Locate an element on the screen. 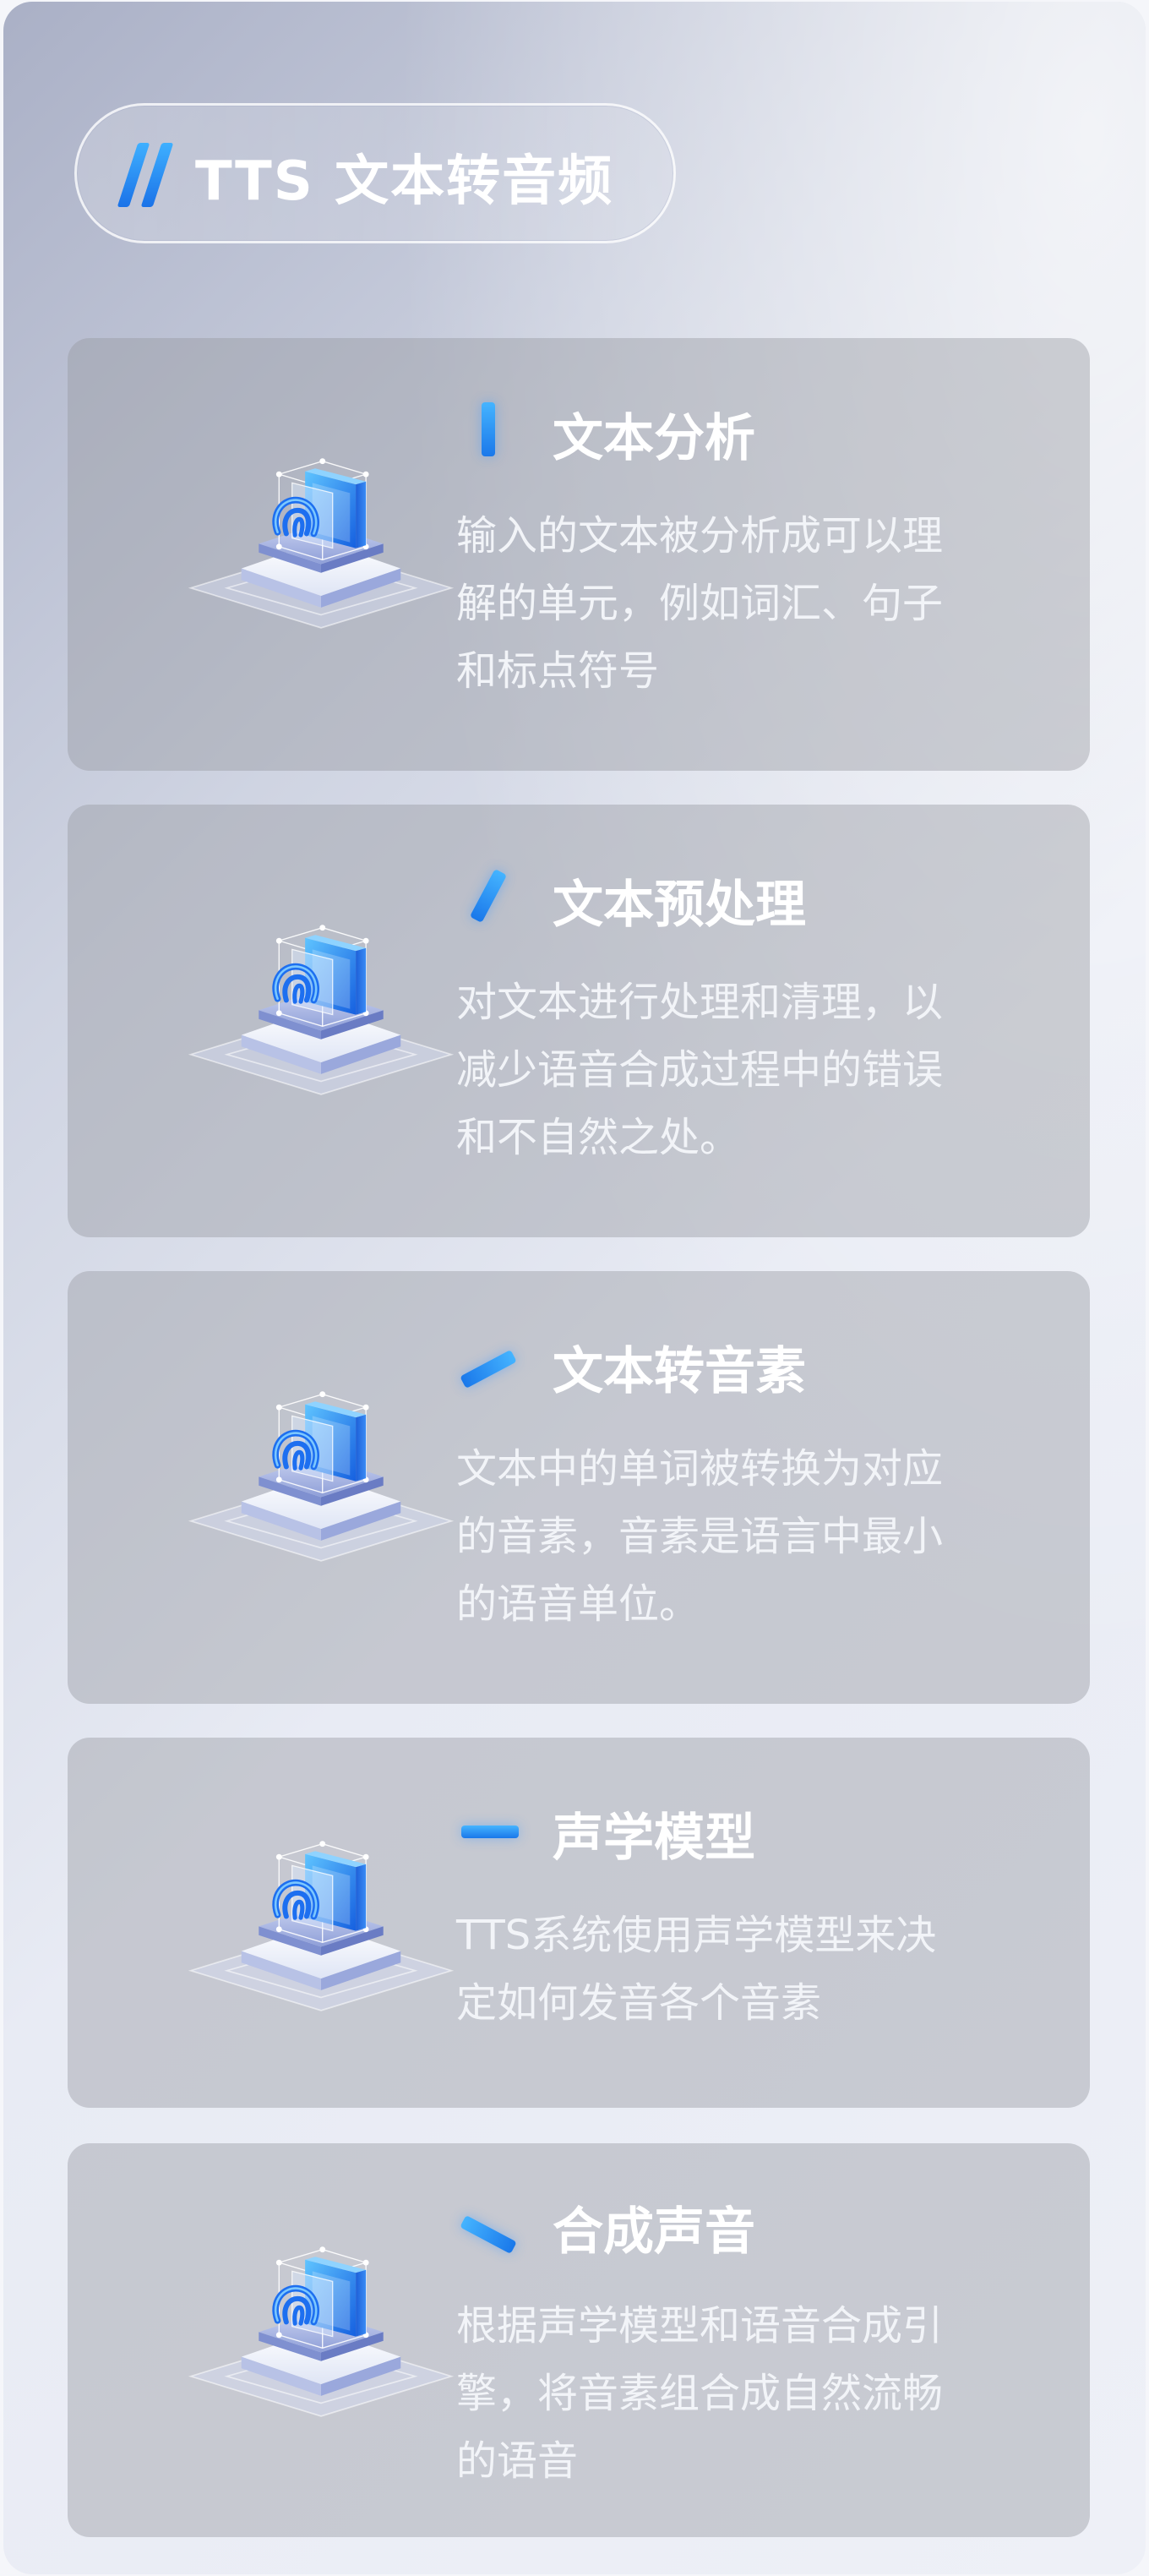  card-description: 对文本进行处理和清理，以 减少语音合成过程中的错误 和不自然之处。 is located at coordinates (768, 1070).